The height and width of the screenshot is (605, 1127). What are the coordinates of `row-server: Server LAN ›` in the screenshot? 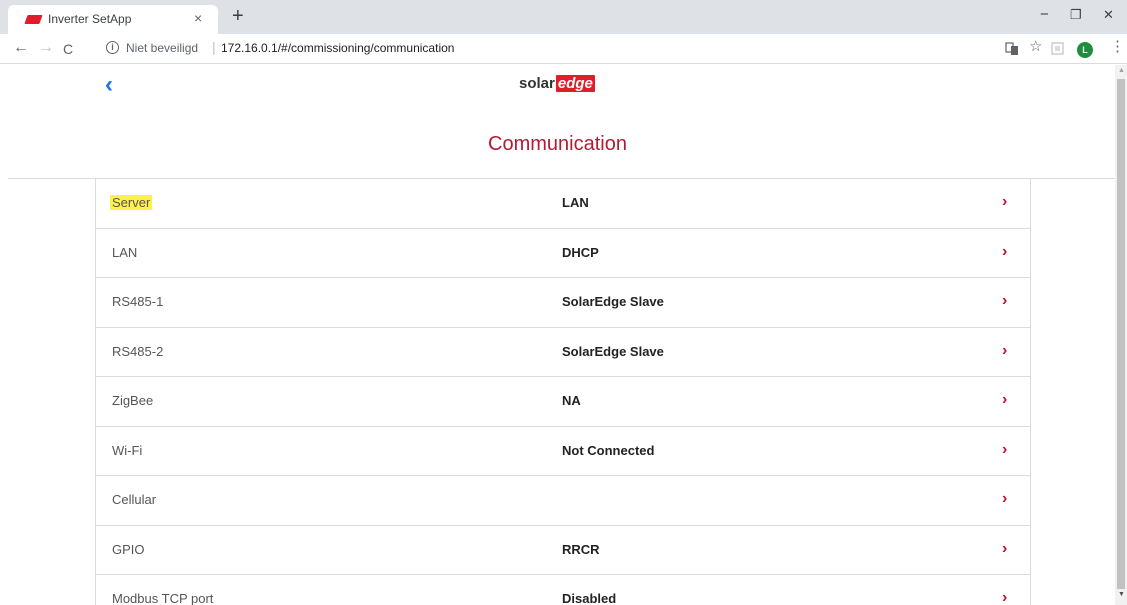 It's located at (563, 204).